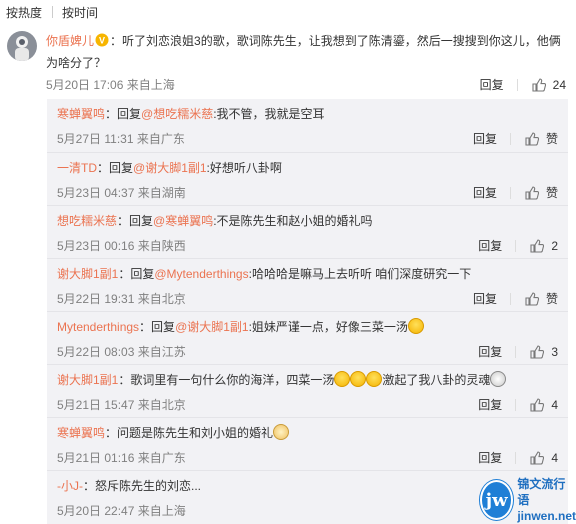  Describe the element at coordinates (183, 221) in the screenshot. I see `mention-link: @寒蝉翼鸣` at that location.